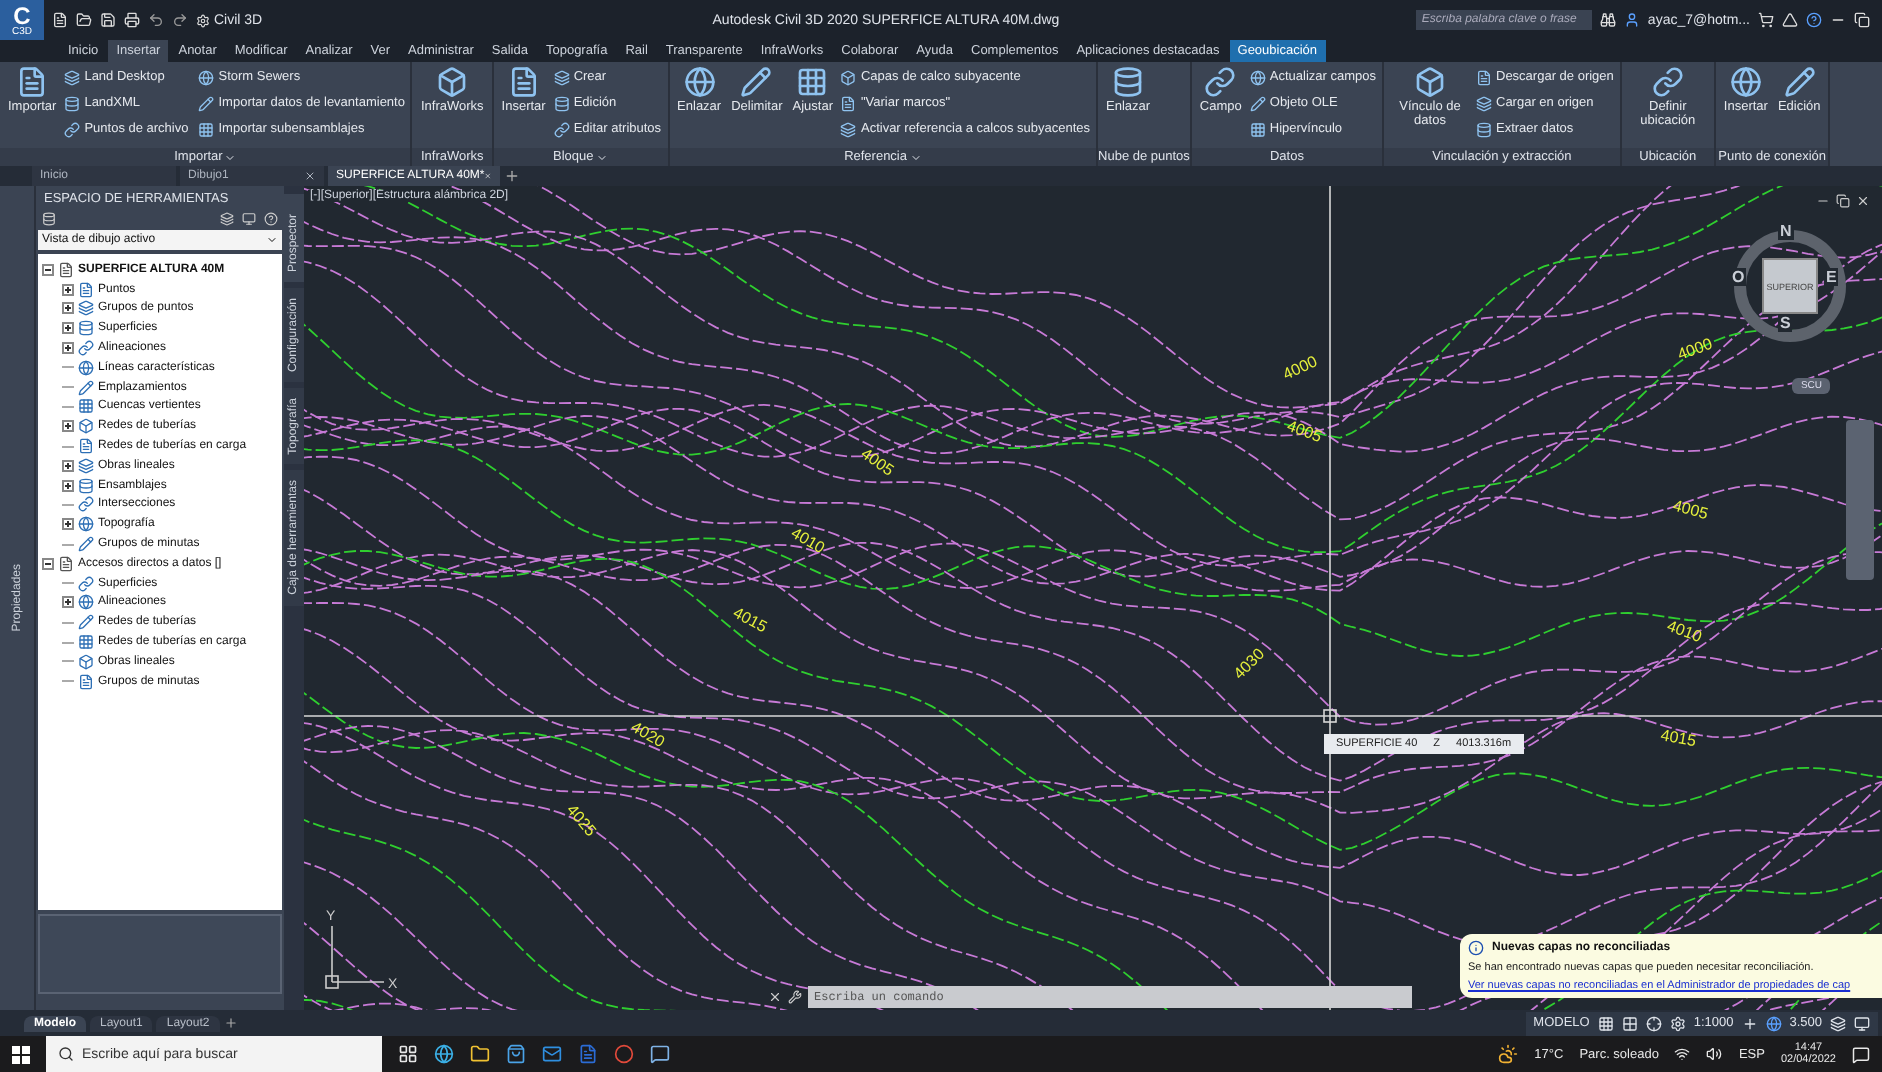 This screenshot has height=1072, width=1882. I want to click on compass-letter: S, so click(1785, 323).